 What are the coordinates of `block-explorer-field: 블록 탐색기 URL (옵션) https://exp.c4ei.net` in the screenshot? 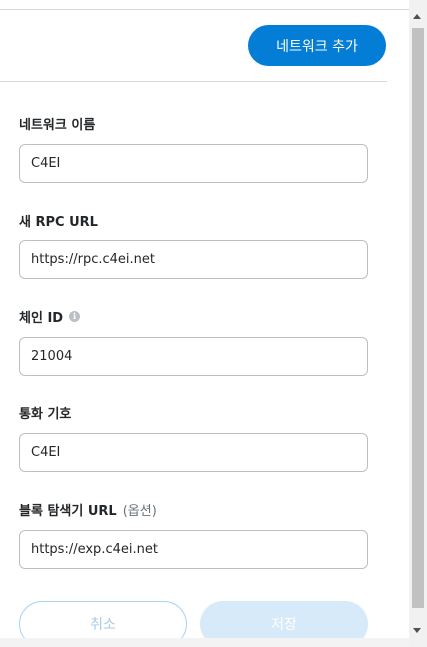 It's located at (193, 534).